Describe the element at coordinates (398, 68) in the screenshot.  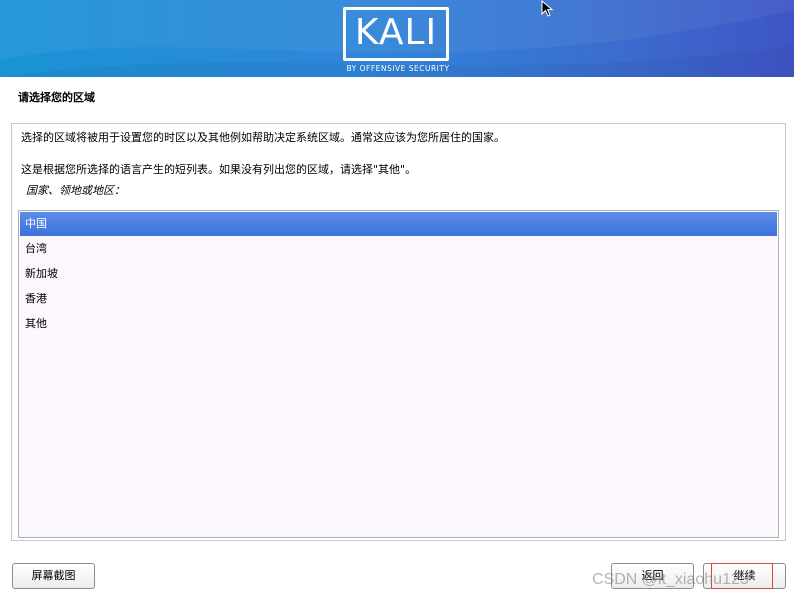
I see `kali-logo-subtitle: BY OFFENSIVE SECURITY` at that location.